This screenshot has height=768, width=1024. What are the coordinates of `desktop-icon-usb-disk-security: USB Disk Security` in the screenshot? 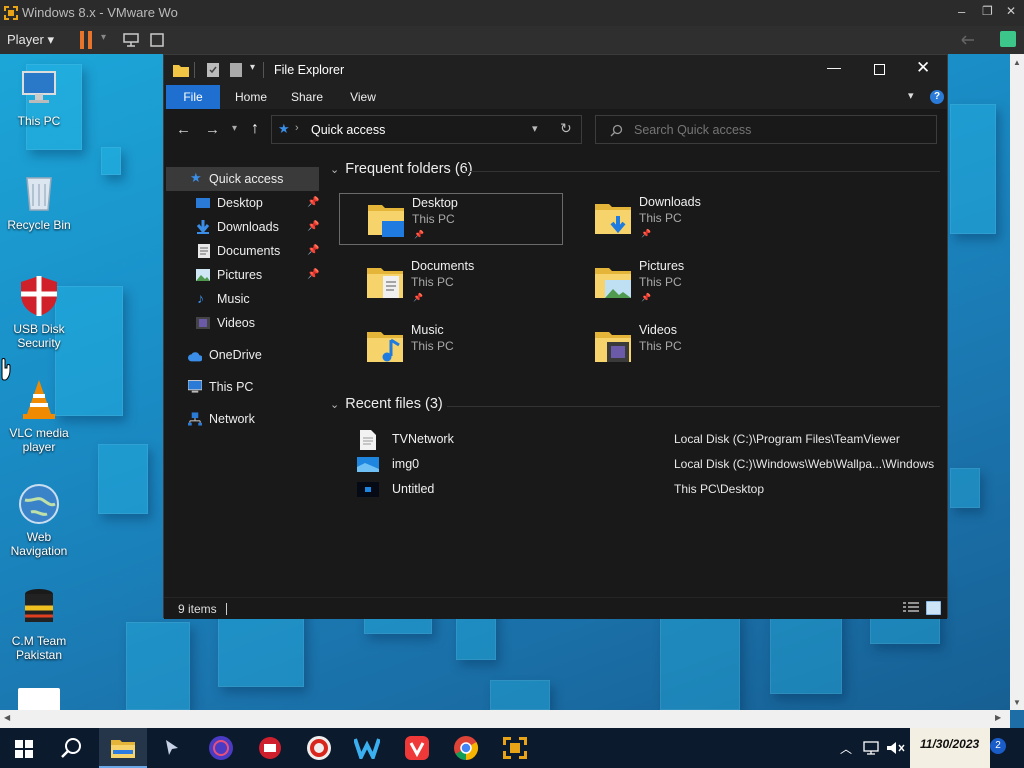 It's located at (39, 312).